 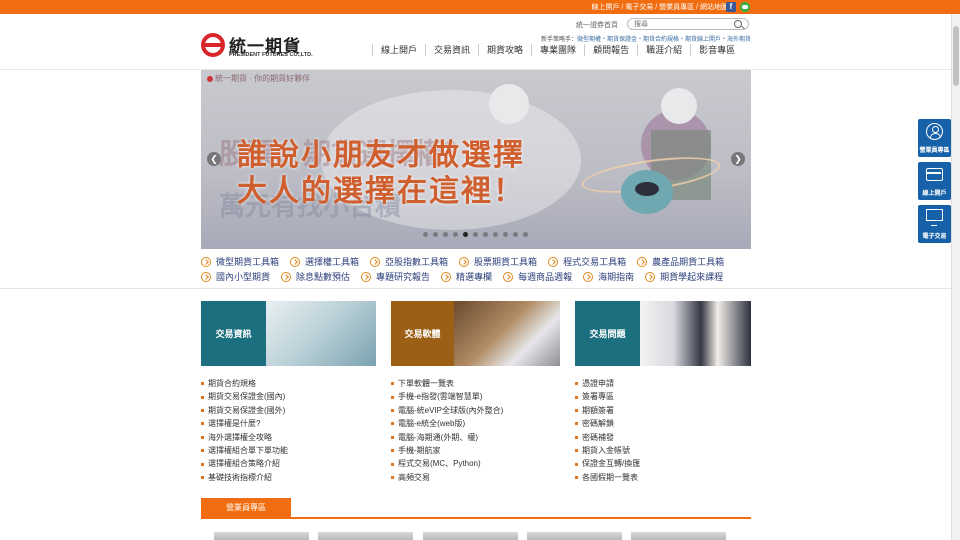 I want to click on banner-brand: 統一期貨 · 你的期貨好夥伴, so click(x=258, y=78).